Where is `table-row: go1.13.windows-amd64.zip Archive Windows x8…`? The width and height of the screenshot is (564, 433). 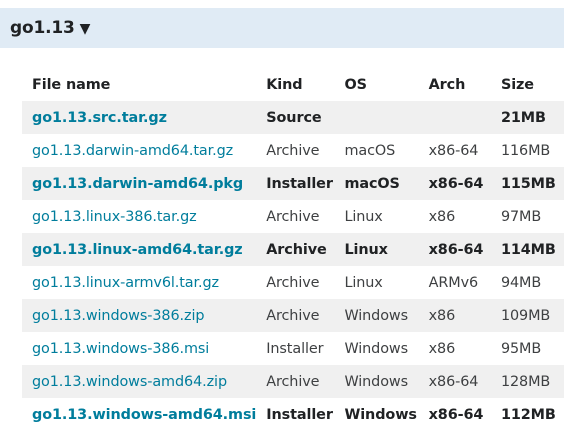
table-row: go1.13.windows-amd64.zip Archive Windows x8… is located at coordinates (293, 381).